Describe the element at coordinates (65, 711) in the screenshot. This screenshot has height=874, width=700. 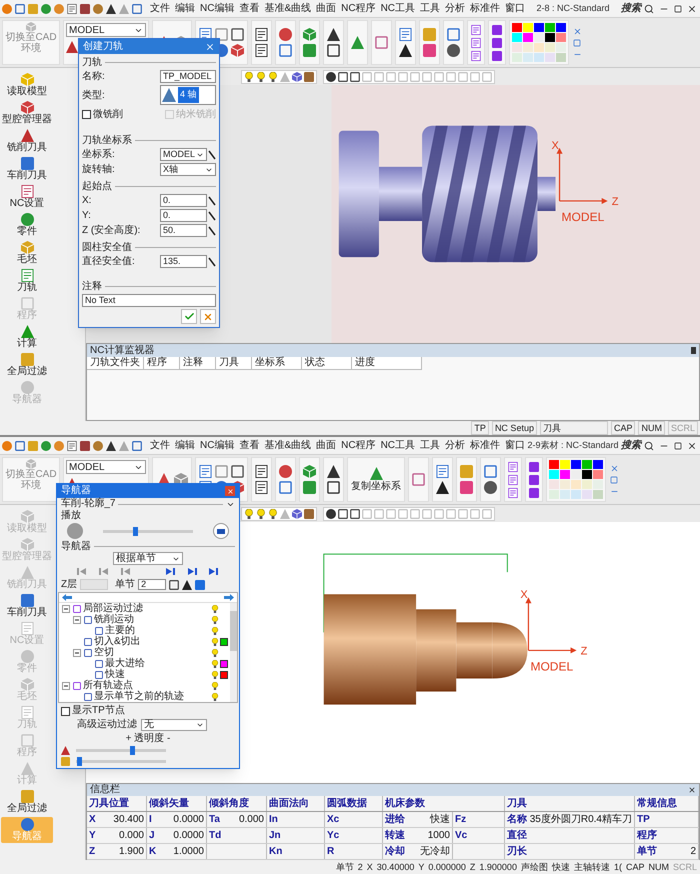
I see `checkbox` at that location.